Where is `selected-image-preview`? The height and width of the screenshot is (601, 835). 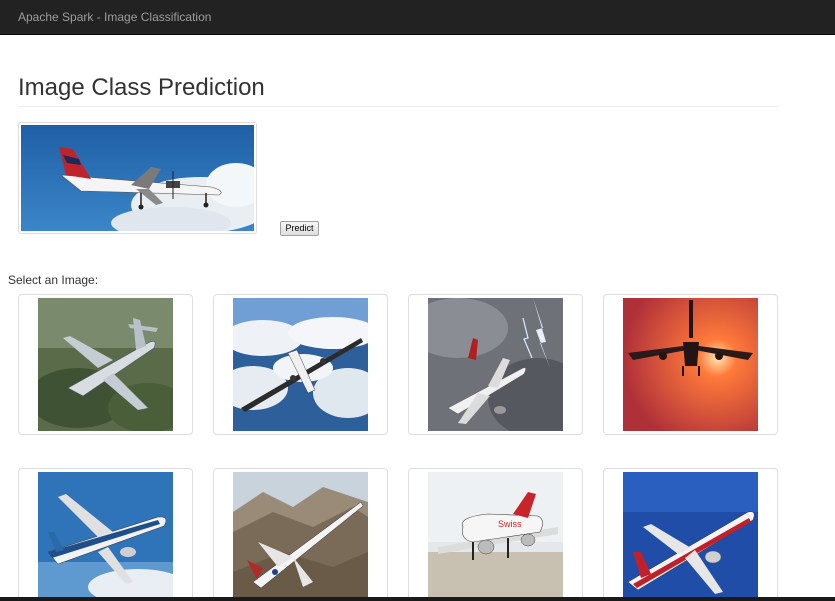
selected-image-preview is located at coordinates (137, 178).